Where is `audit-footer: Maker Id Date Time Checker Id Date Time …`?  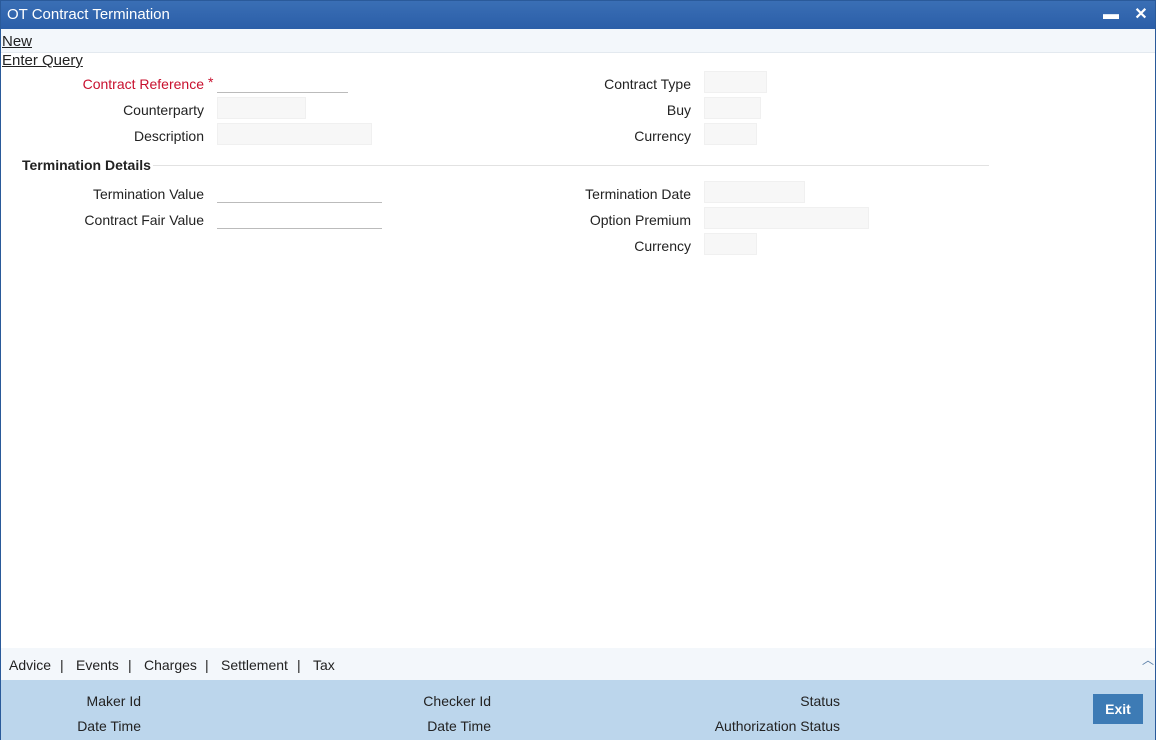
audit-footer: Maker Id Date Time Checker Id Date Time … is located at coordinates (578, 710).